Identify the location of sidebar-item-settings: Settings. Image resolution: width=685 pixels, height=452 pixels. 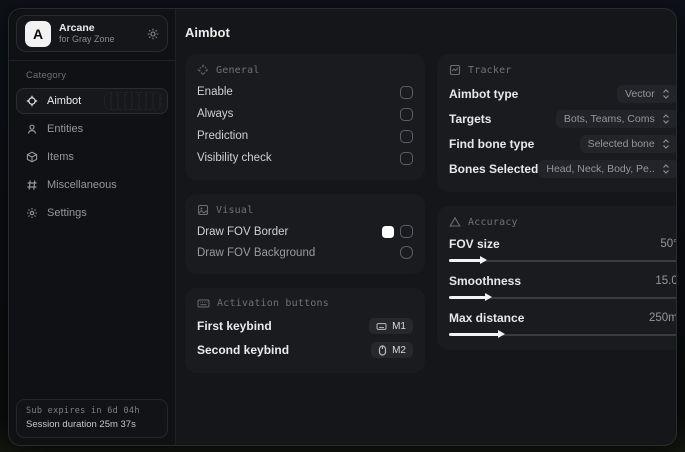
(92, 213).